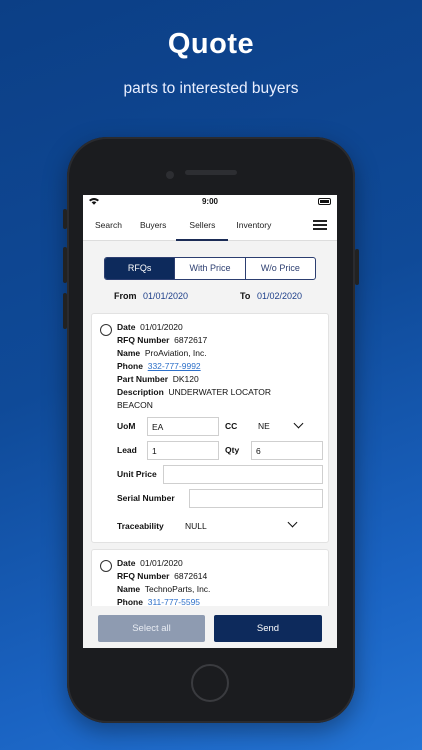 The width and height of the screenshot is (422, 750). What do you see at coordinates (65, 265) in the screenshot?
I see `volume-up-button` at bounding box center [65, 265].